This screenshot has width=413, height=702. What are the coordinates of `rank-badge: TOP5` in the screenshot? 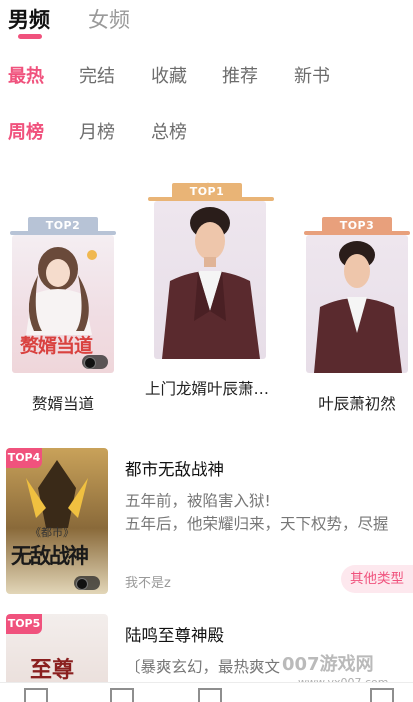 It's located at (24, 624).